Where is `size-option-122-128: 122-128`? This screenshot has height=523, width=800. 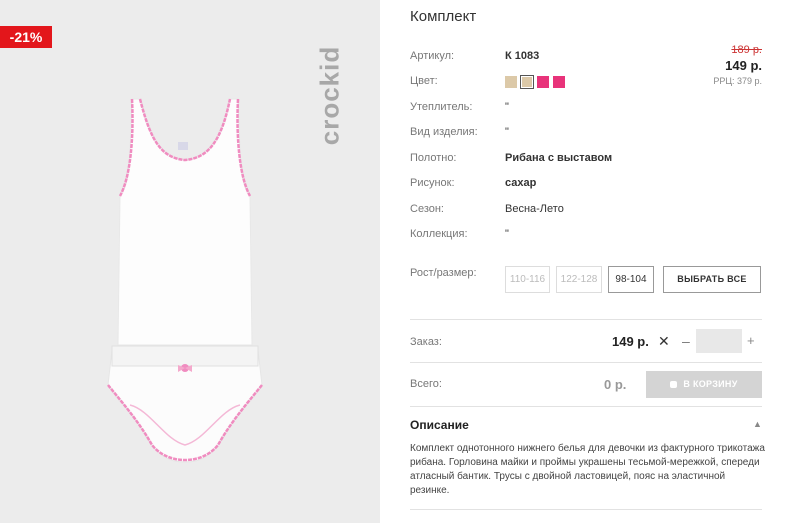
size-option-122-128: 122-128 is located at coordinates (579, 279).